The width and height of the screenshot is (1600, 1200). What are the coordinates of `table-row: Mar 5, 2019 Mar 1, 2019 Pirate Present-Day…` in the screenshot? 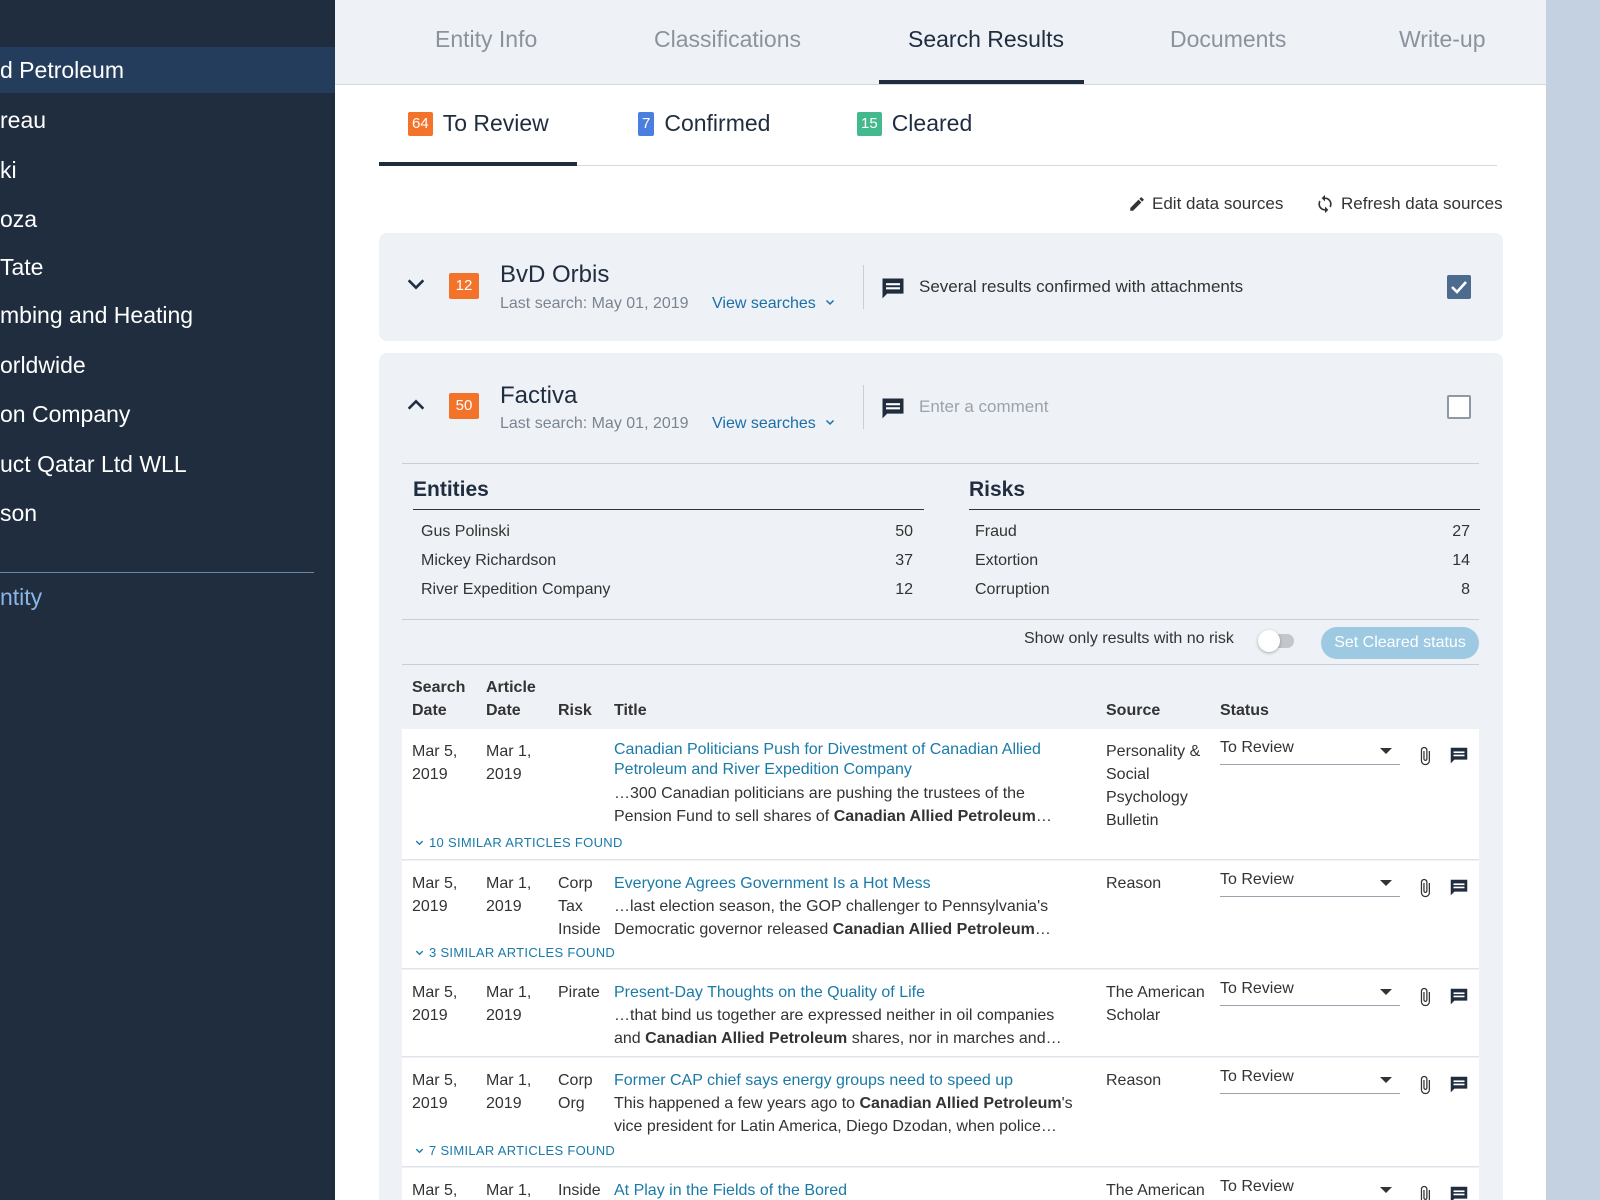 It's located at (940, 1013).